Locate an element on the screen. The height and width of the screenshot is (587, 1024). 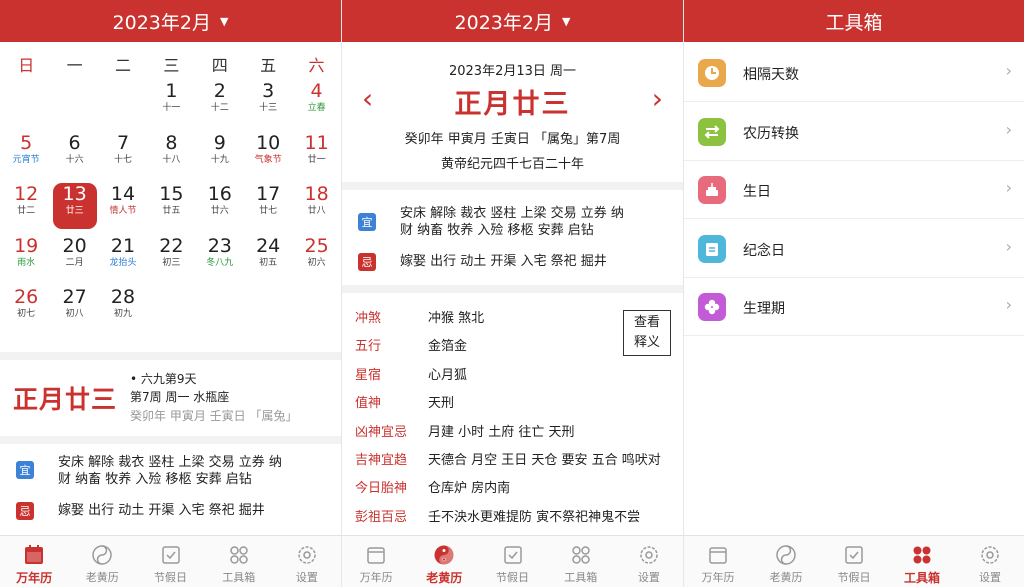
day-number: 3 is located at coordinates (268, 91).